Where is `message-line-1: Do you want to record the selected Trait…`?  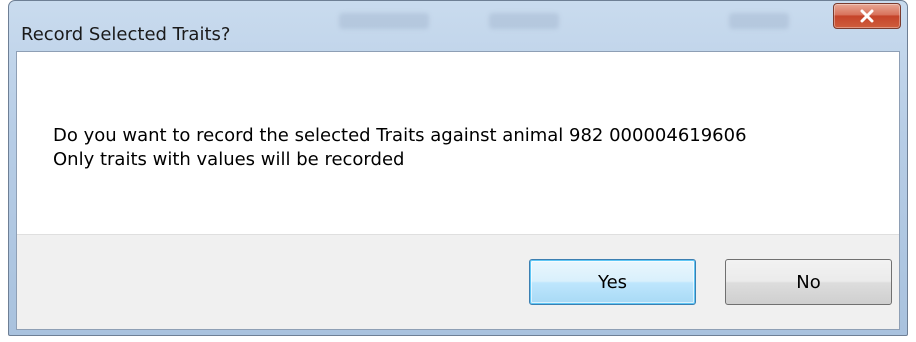 message-line-1: Do you want to record the selected Trait… is located at coordinates (400, 135).